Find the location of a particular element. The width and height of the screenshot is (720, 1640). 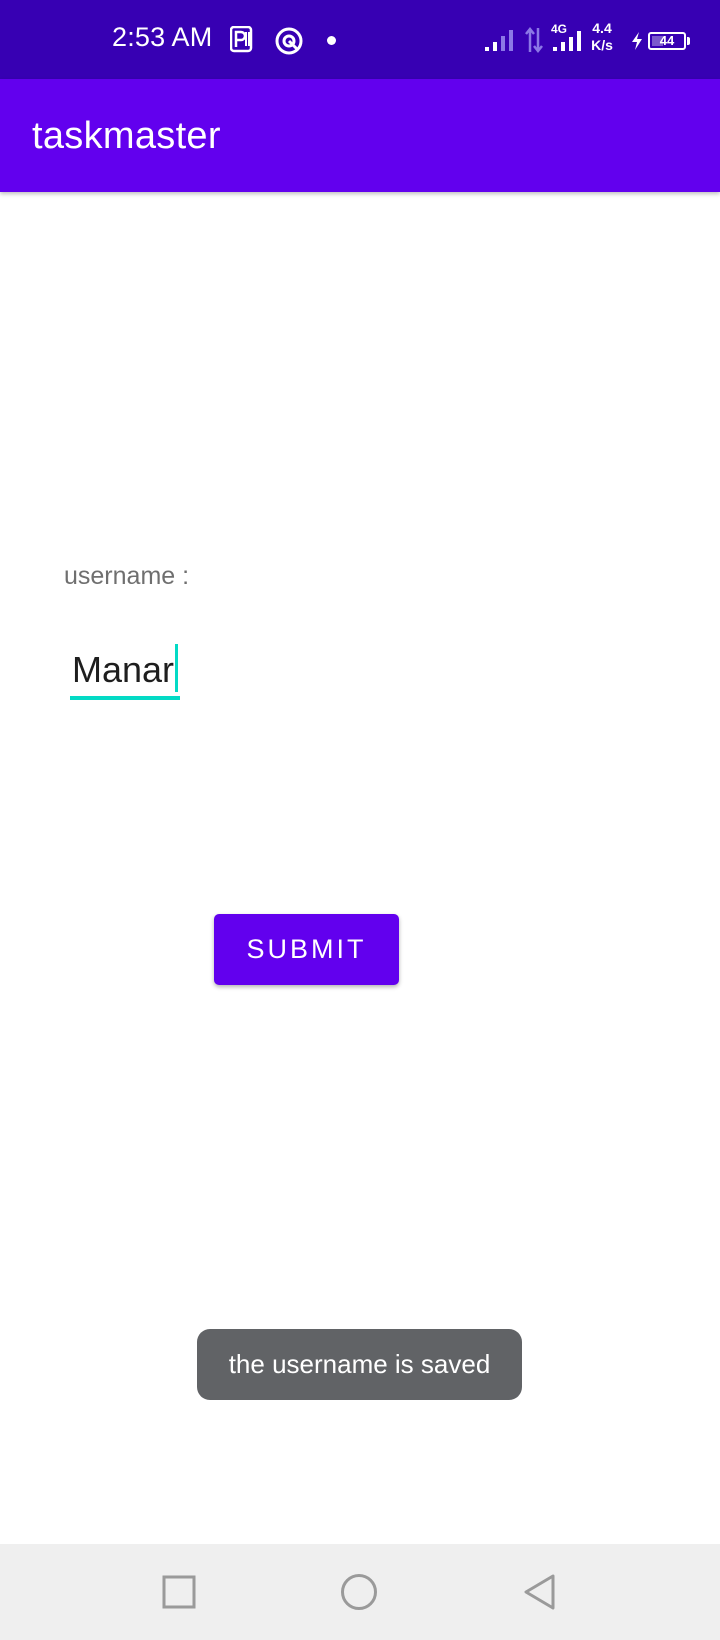

status-time: 2:53 AM is located at coordinates (162, 37).